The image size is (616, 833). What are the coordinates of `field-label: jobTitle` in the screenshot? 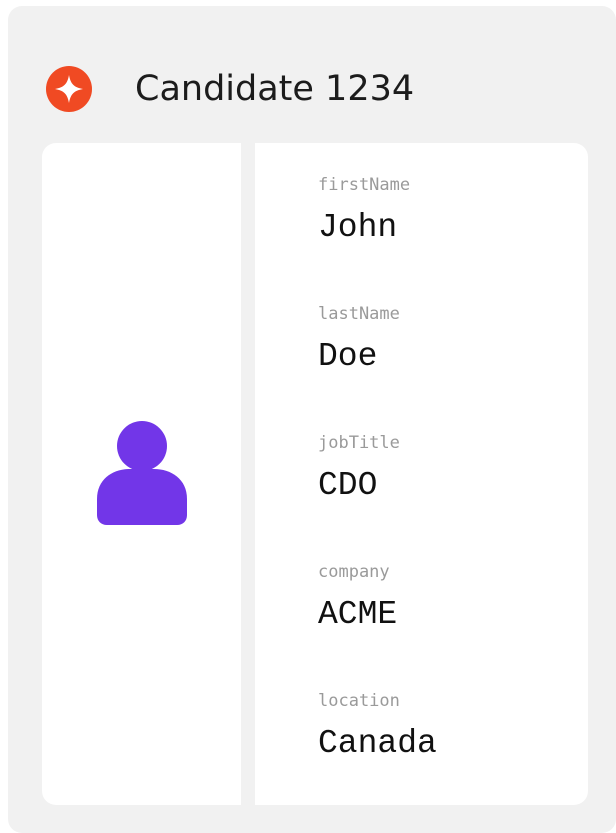 It's located at (359, 443).